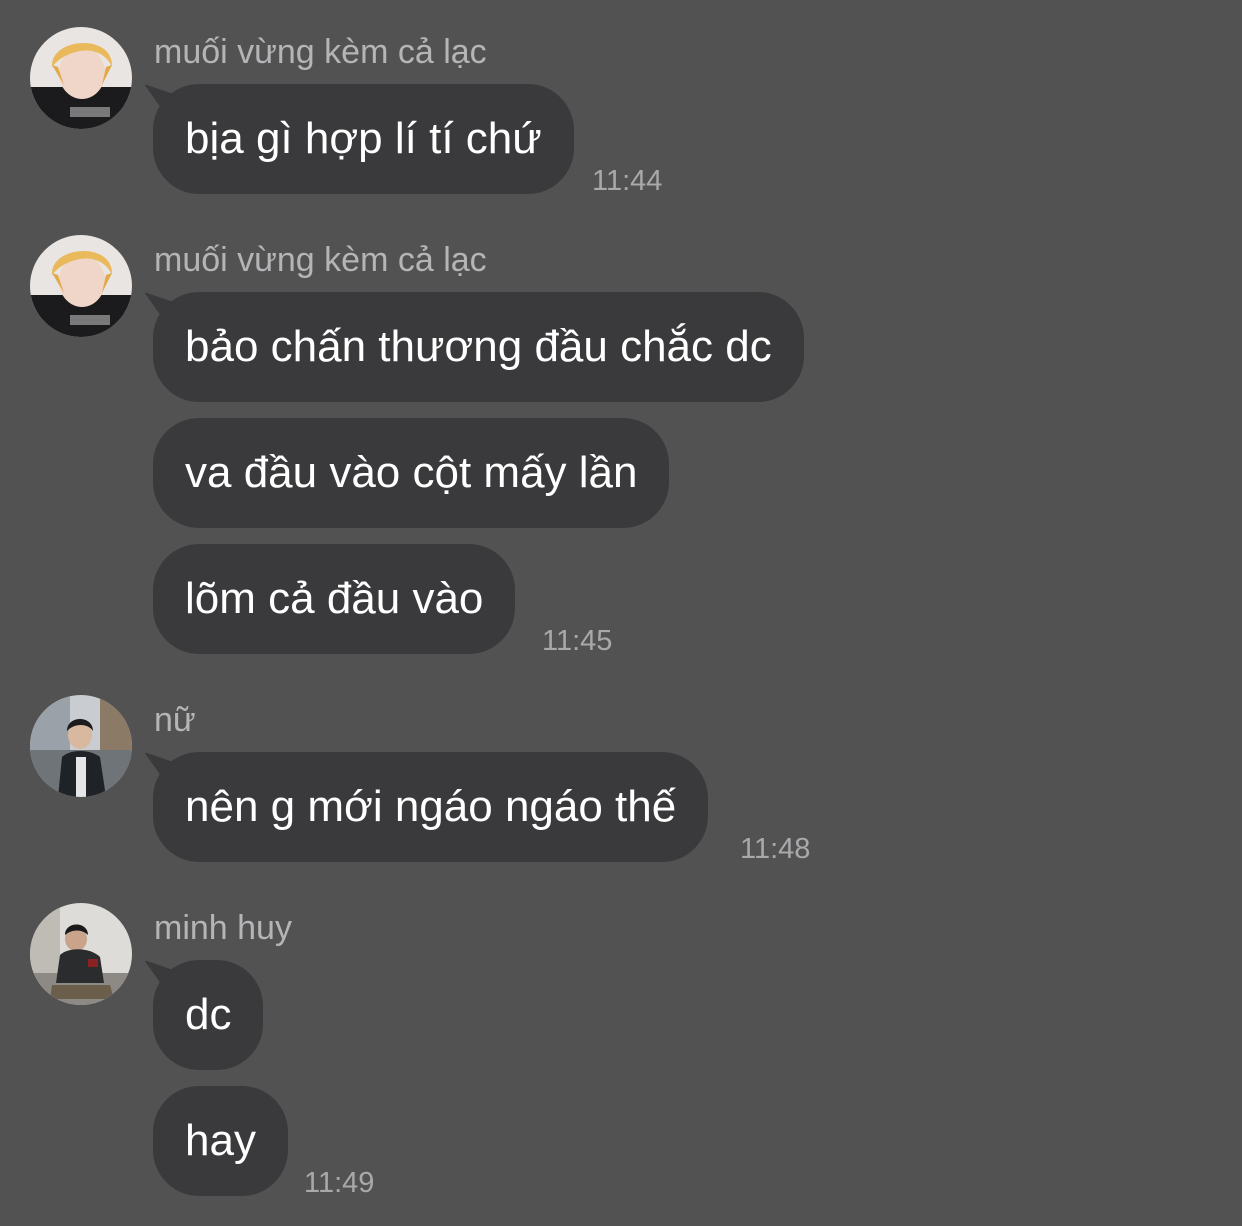 The height and width of the screenshot is (1226, 1242). I want to click on message-bubble: lõm cả đầu vào, so click(334, 599).